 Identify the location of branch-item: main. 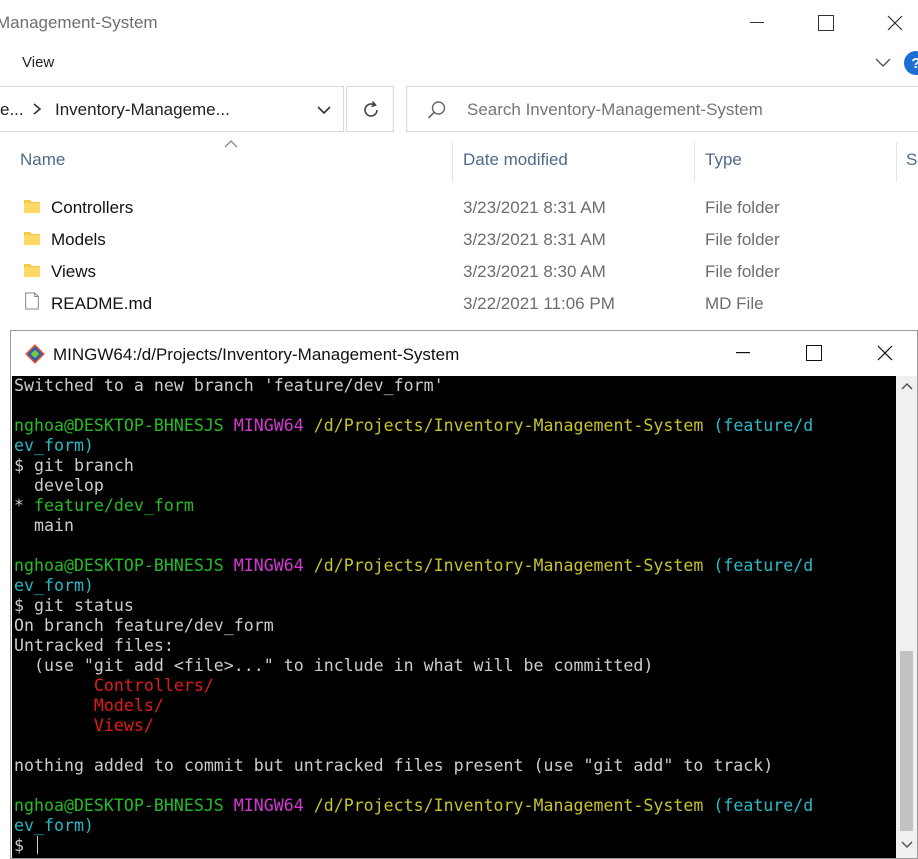
(44, 525).